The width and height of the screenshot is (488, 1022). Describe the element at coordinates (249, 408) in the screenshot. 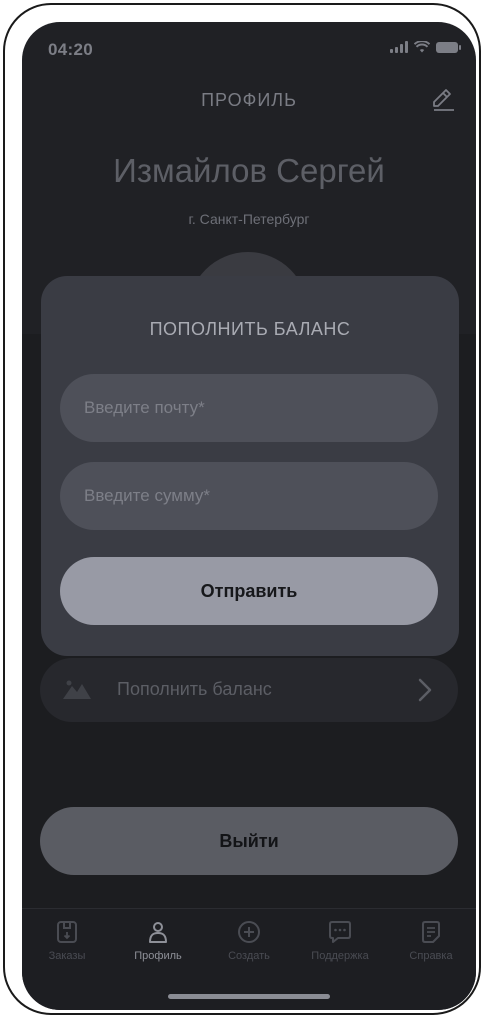

I see `email-field` at that location.